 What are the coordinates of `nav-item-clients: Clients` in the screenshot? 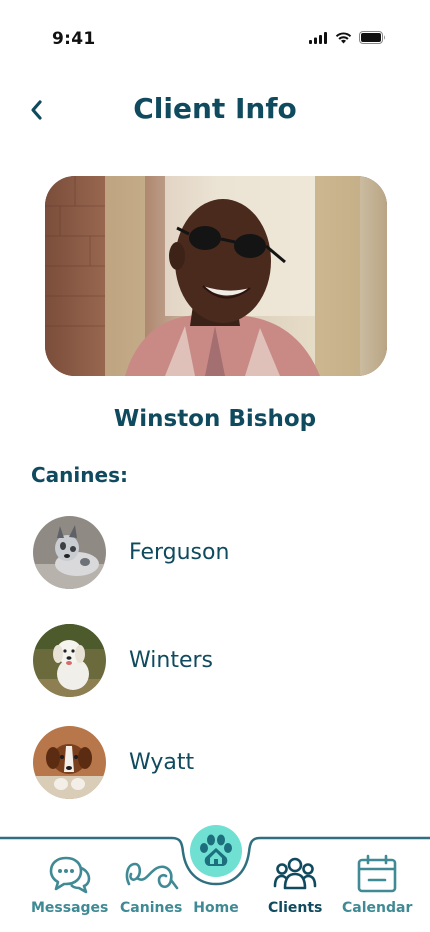 It's located at (295, 885).